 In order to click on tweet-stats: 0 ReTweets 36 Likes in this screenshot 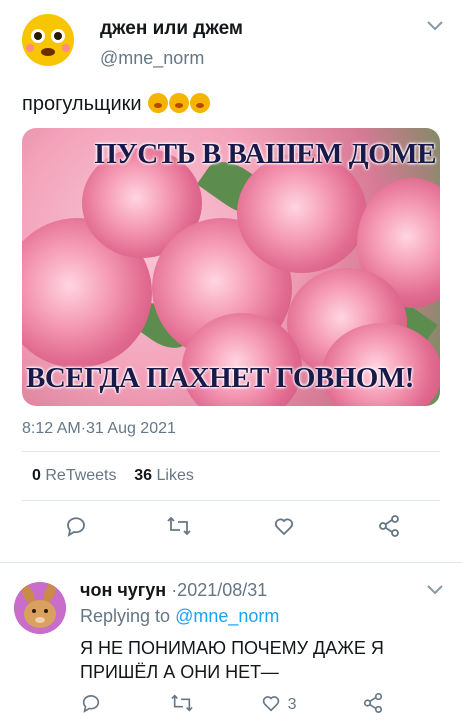, I will do `click(113, 476)`.